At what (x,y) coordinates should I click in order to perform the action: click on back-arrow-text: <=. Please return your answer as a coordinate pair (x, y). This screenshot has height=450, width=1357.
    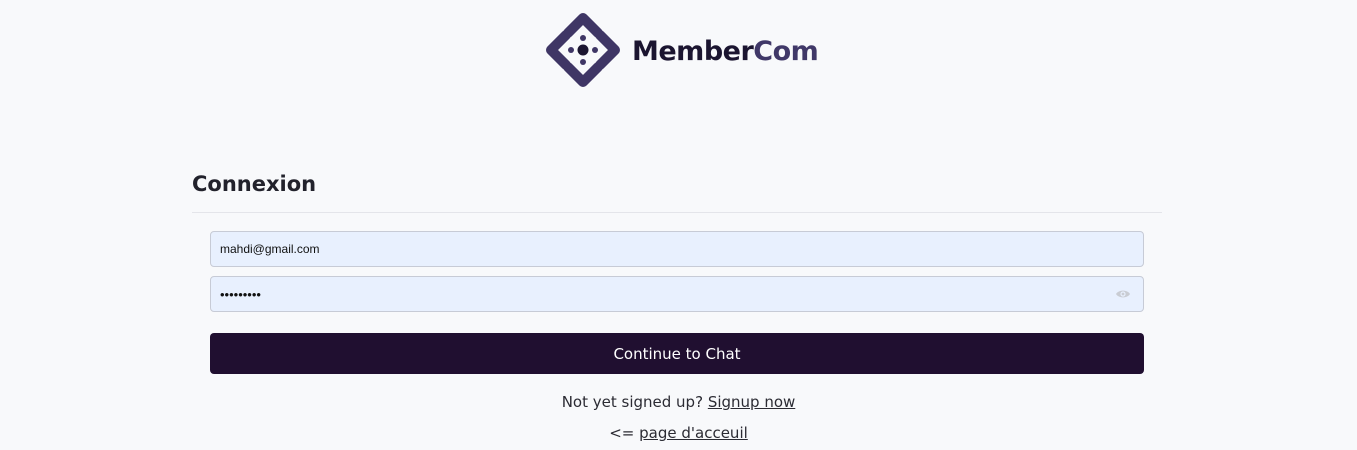
    Looking at the image, I should click on (622, 433).